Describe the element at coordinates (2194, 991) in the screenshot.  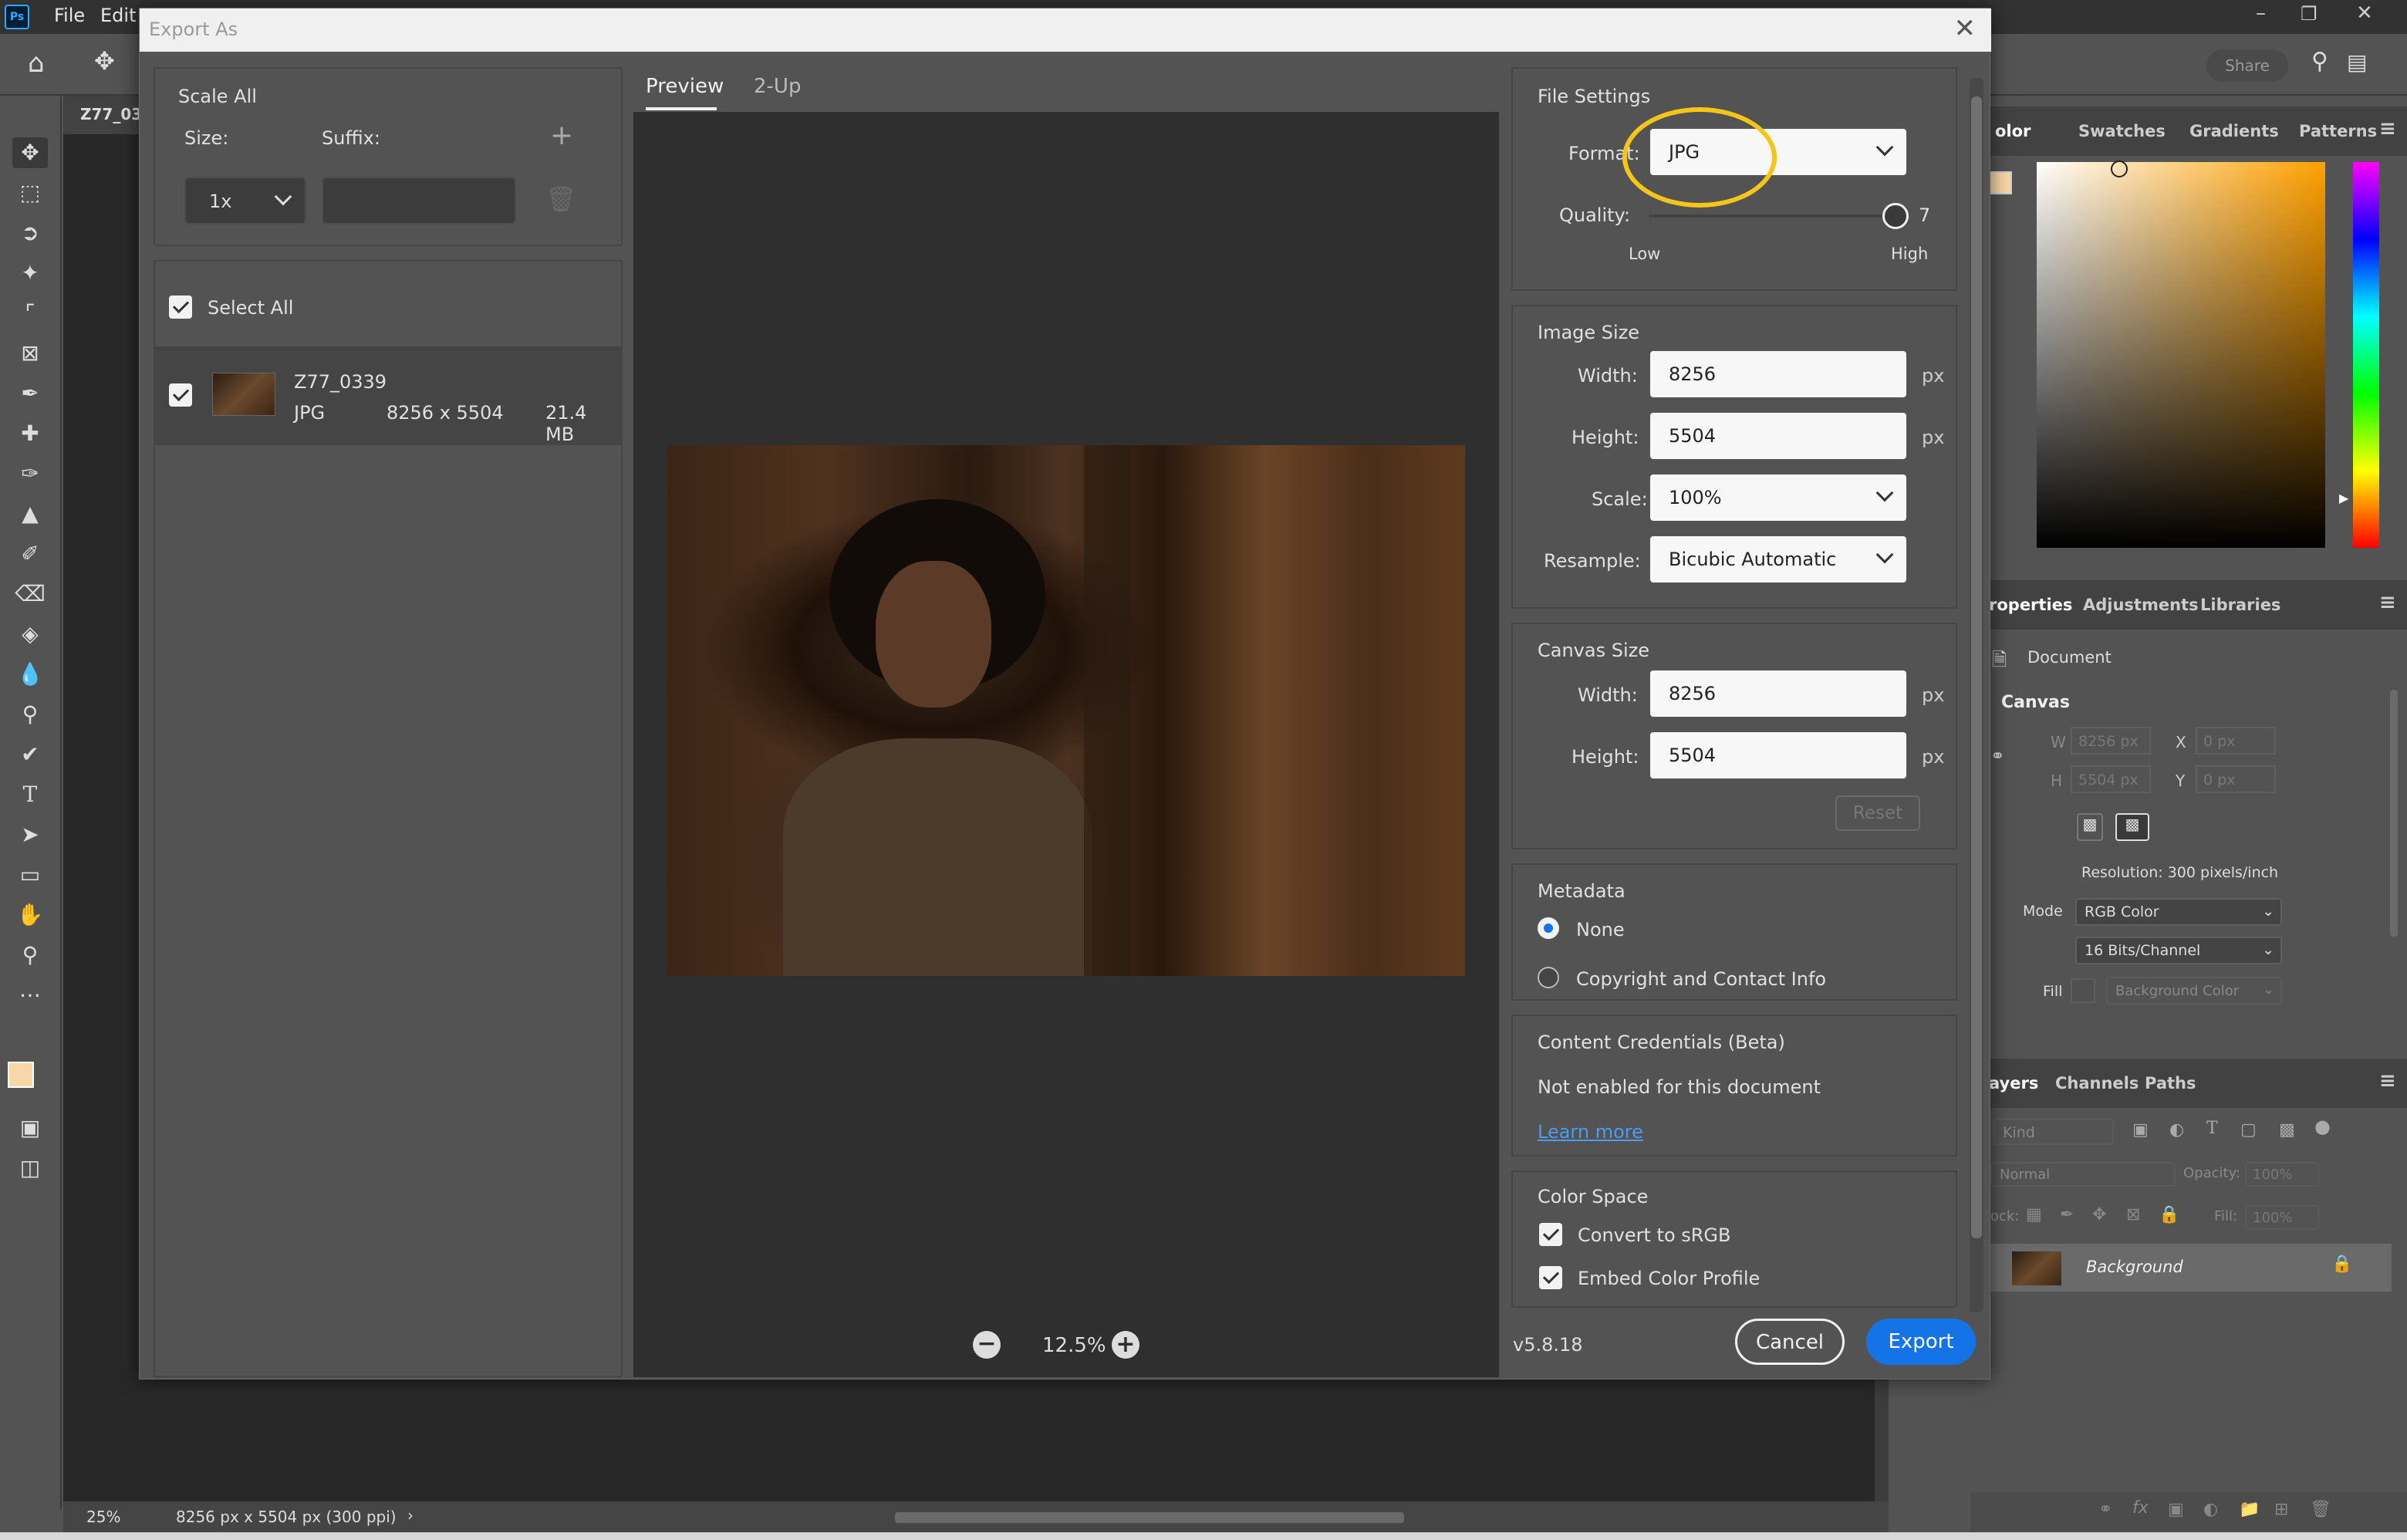
I see `fill-select: Background Color ⌄` at that location.